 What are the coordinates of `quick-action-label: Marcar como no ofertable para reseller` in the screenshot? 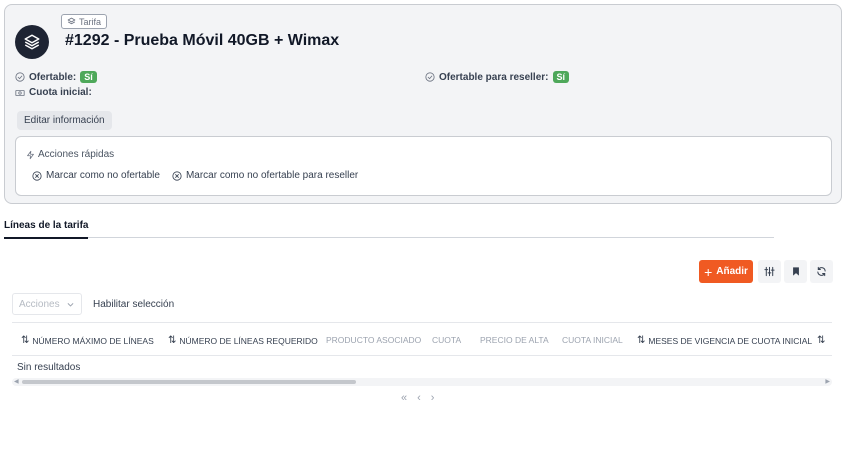 It's located at (272, 175).